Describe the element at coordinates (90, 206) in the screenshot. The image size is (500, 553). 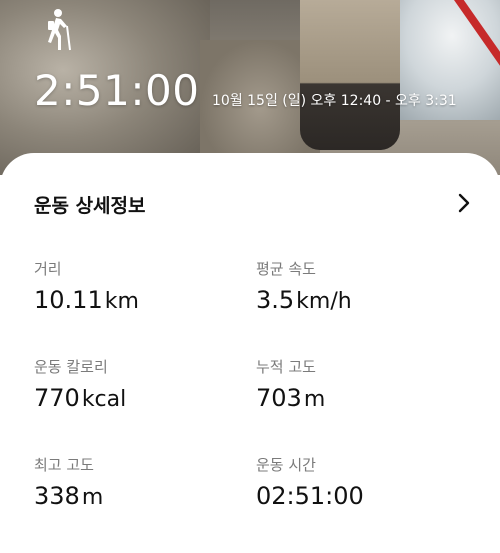
I see `workout-details-title: 운동 상세정보` at that location.